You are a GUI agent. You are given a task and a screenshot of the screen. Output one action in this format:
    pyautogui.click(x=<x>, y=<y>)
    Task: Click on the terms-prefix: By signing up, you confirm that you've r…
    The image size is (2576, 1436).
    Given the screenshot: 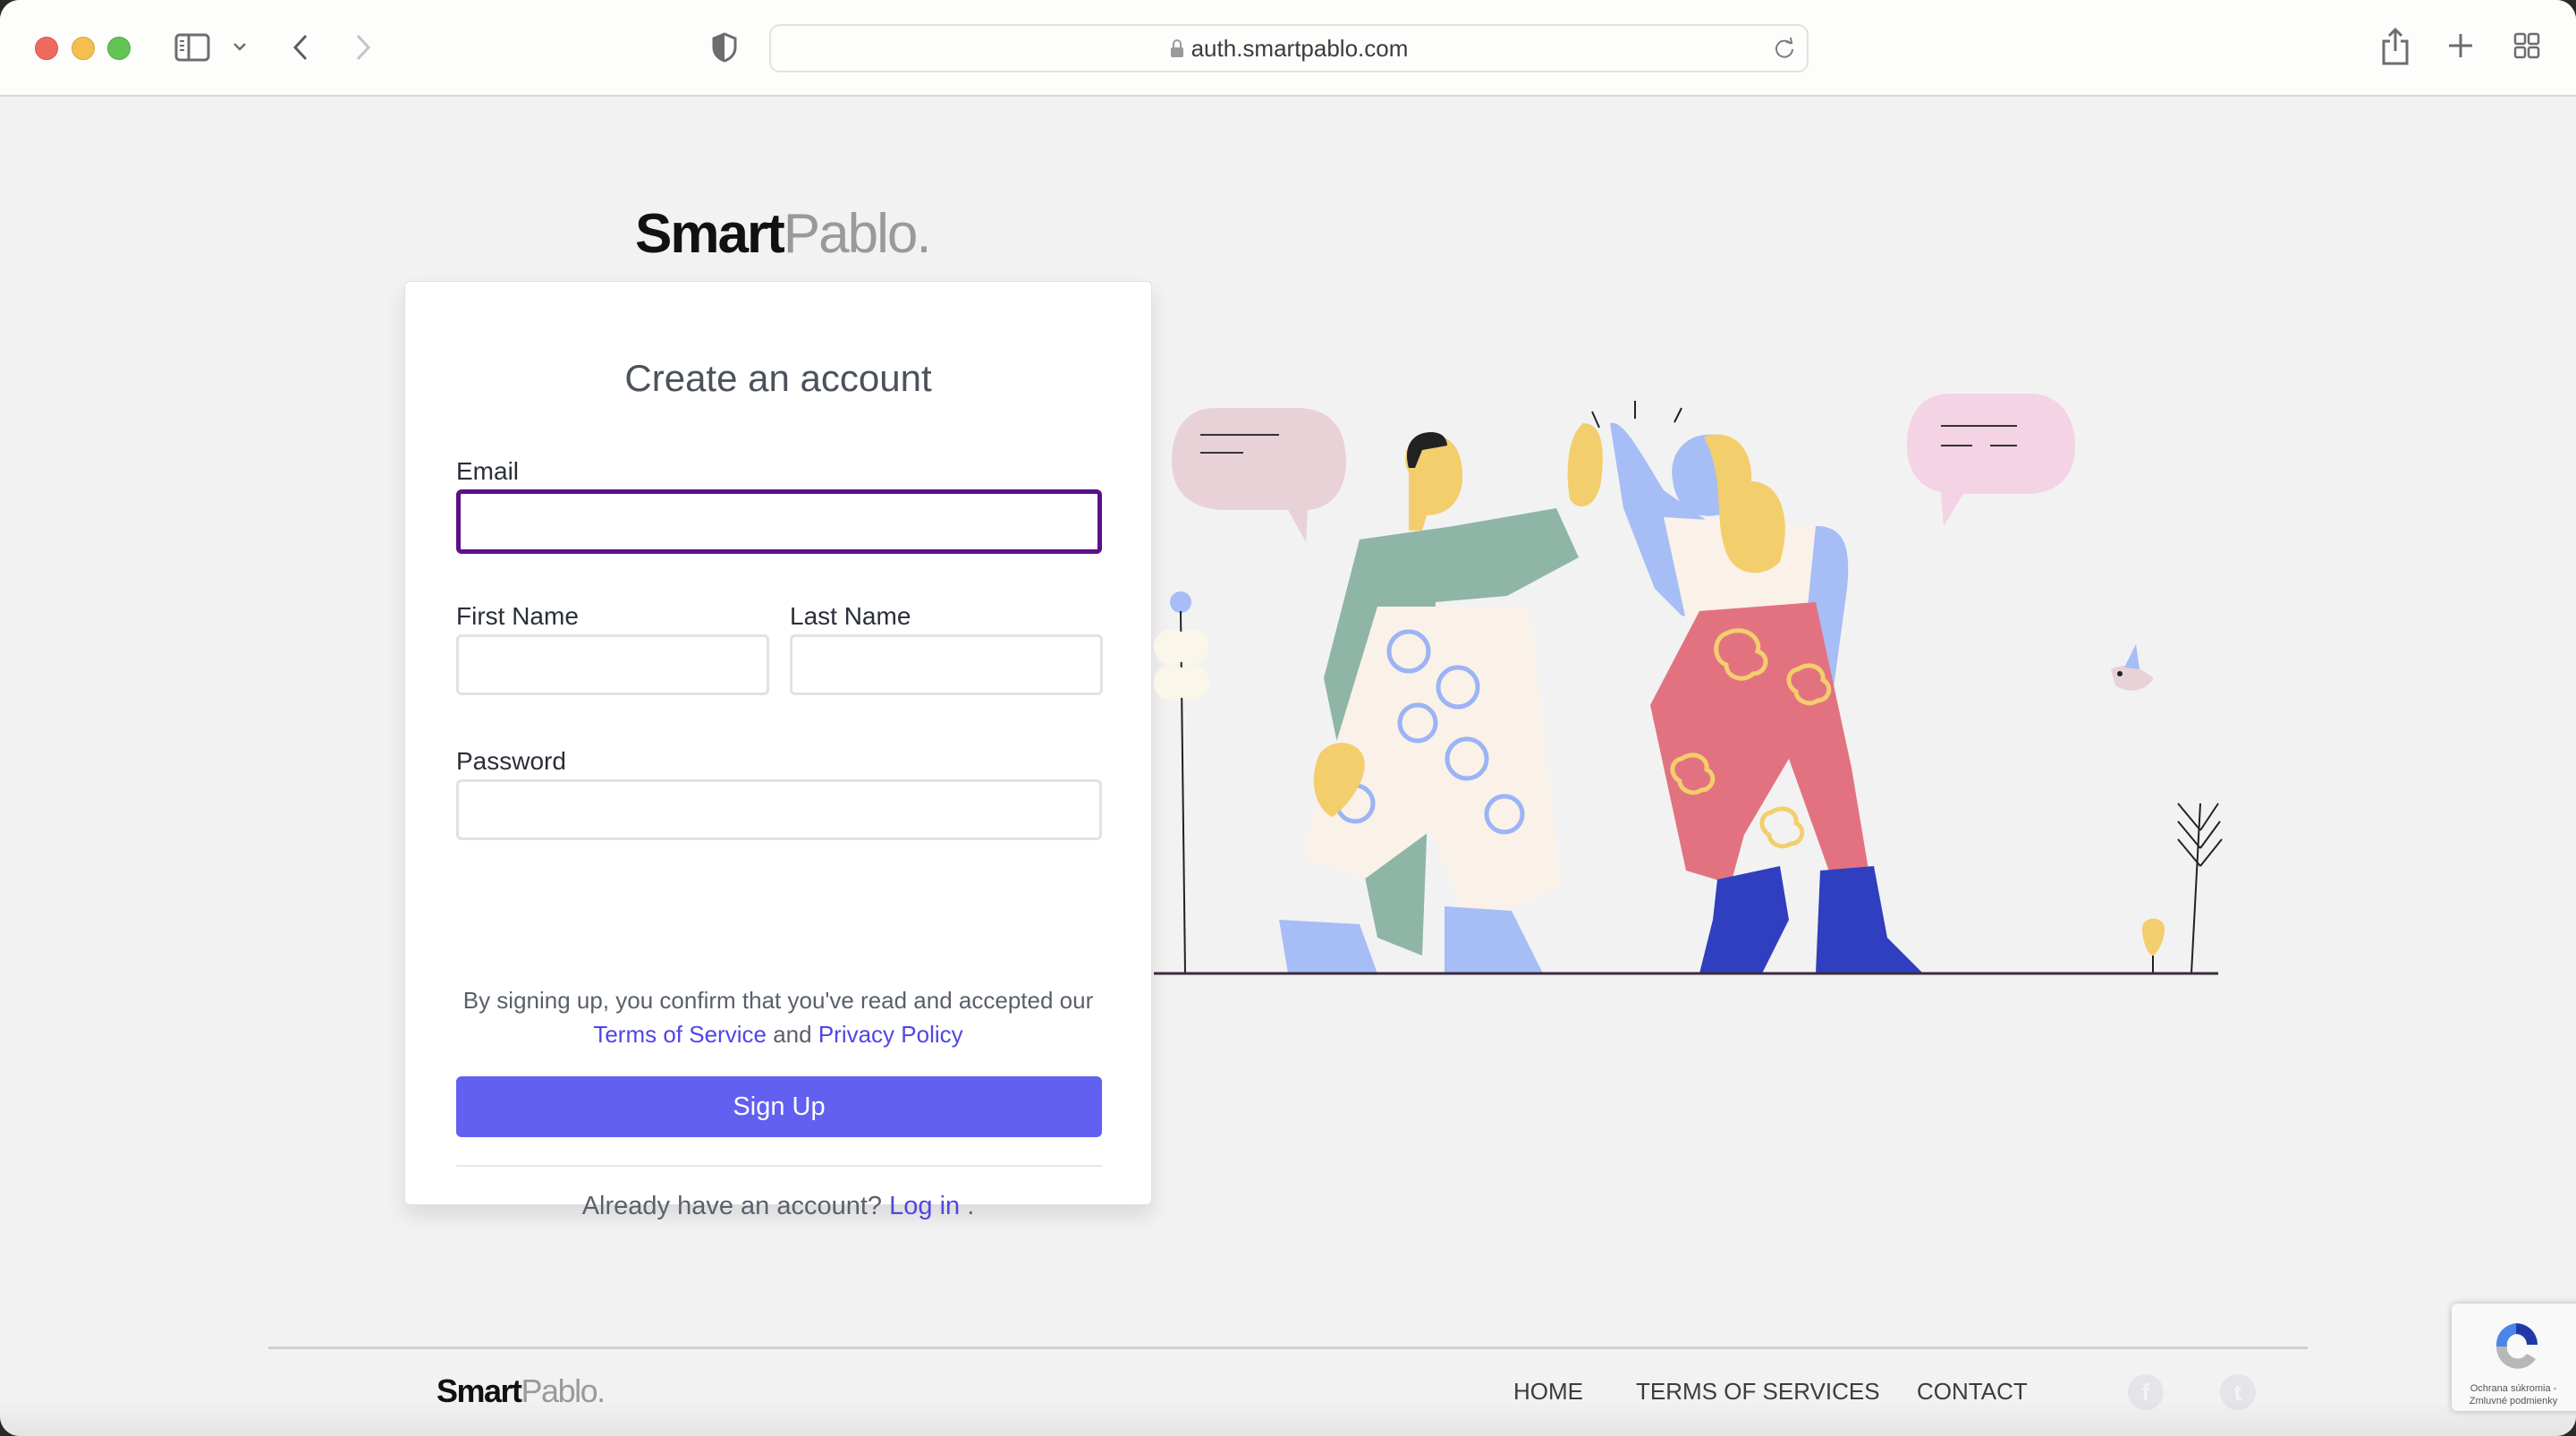 What is the action you would take?
    pyautogui.click(x=778, y=1001)
    